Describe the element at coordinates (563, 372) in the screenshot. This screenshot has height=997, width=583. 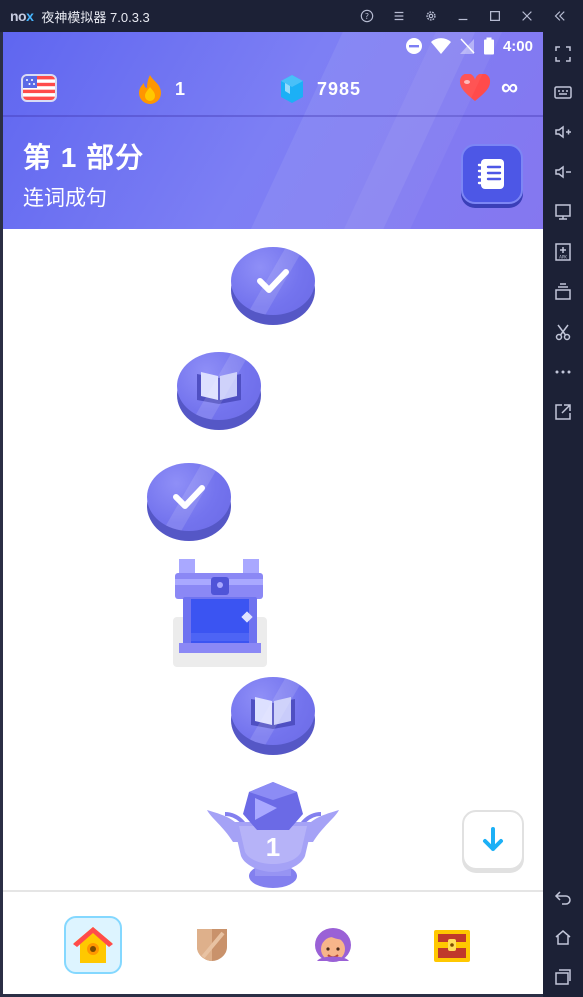
I see `more-icon` at that location.